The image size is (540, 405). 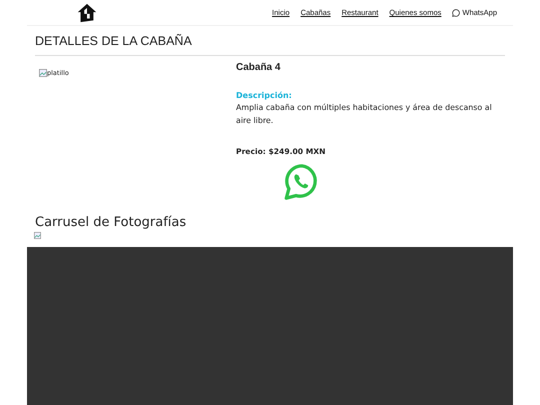 What do you see at coordinates (270, 45) in the screenshot?
I see `page-title: DETALLES DE LA CABAÑA` at bounding box center [270, 45].